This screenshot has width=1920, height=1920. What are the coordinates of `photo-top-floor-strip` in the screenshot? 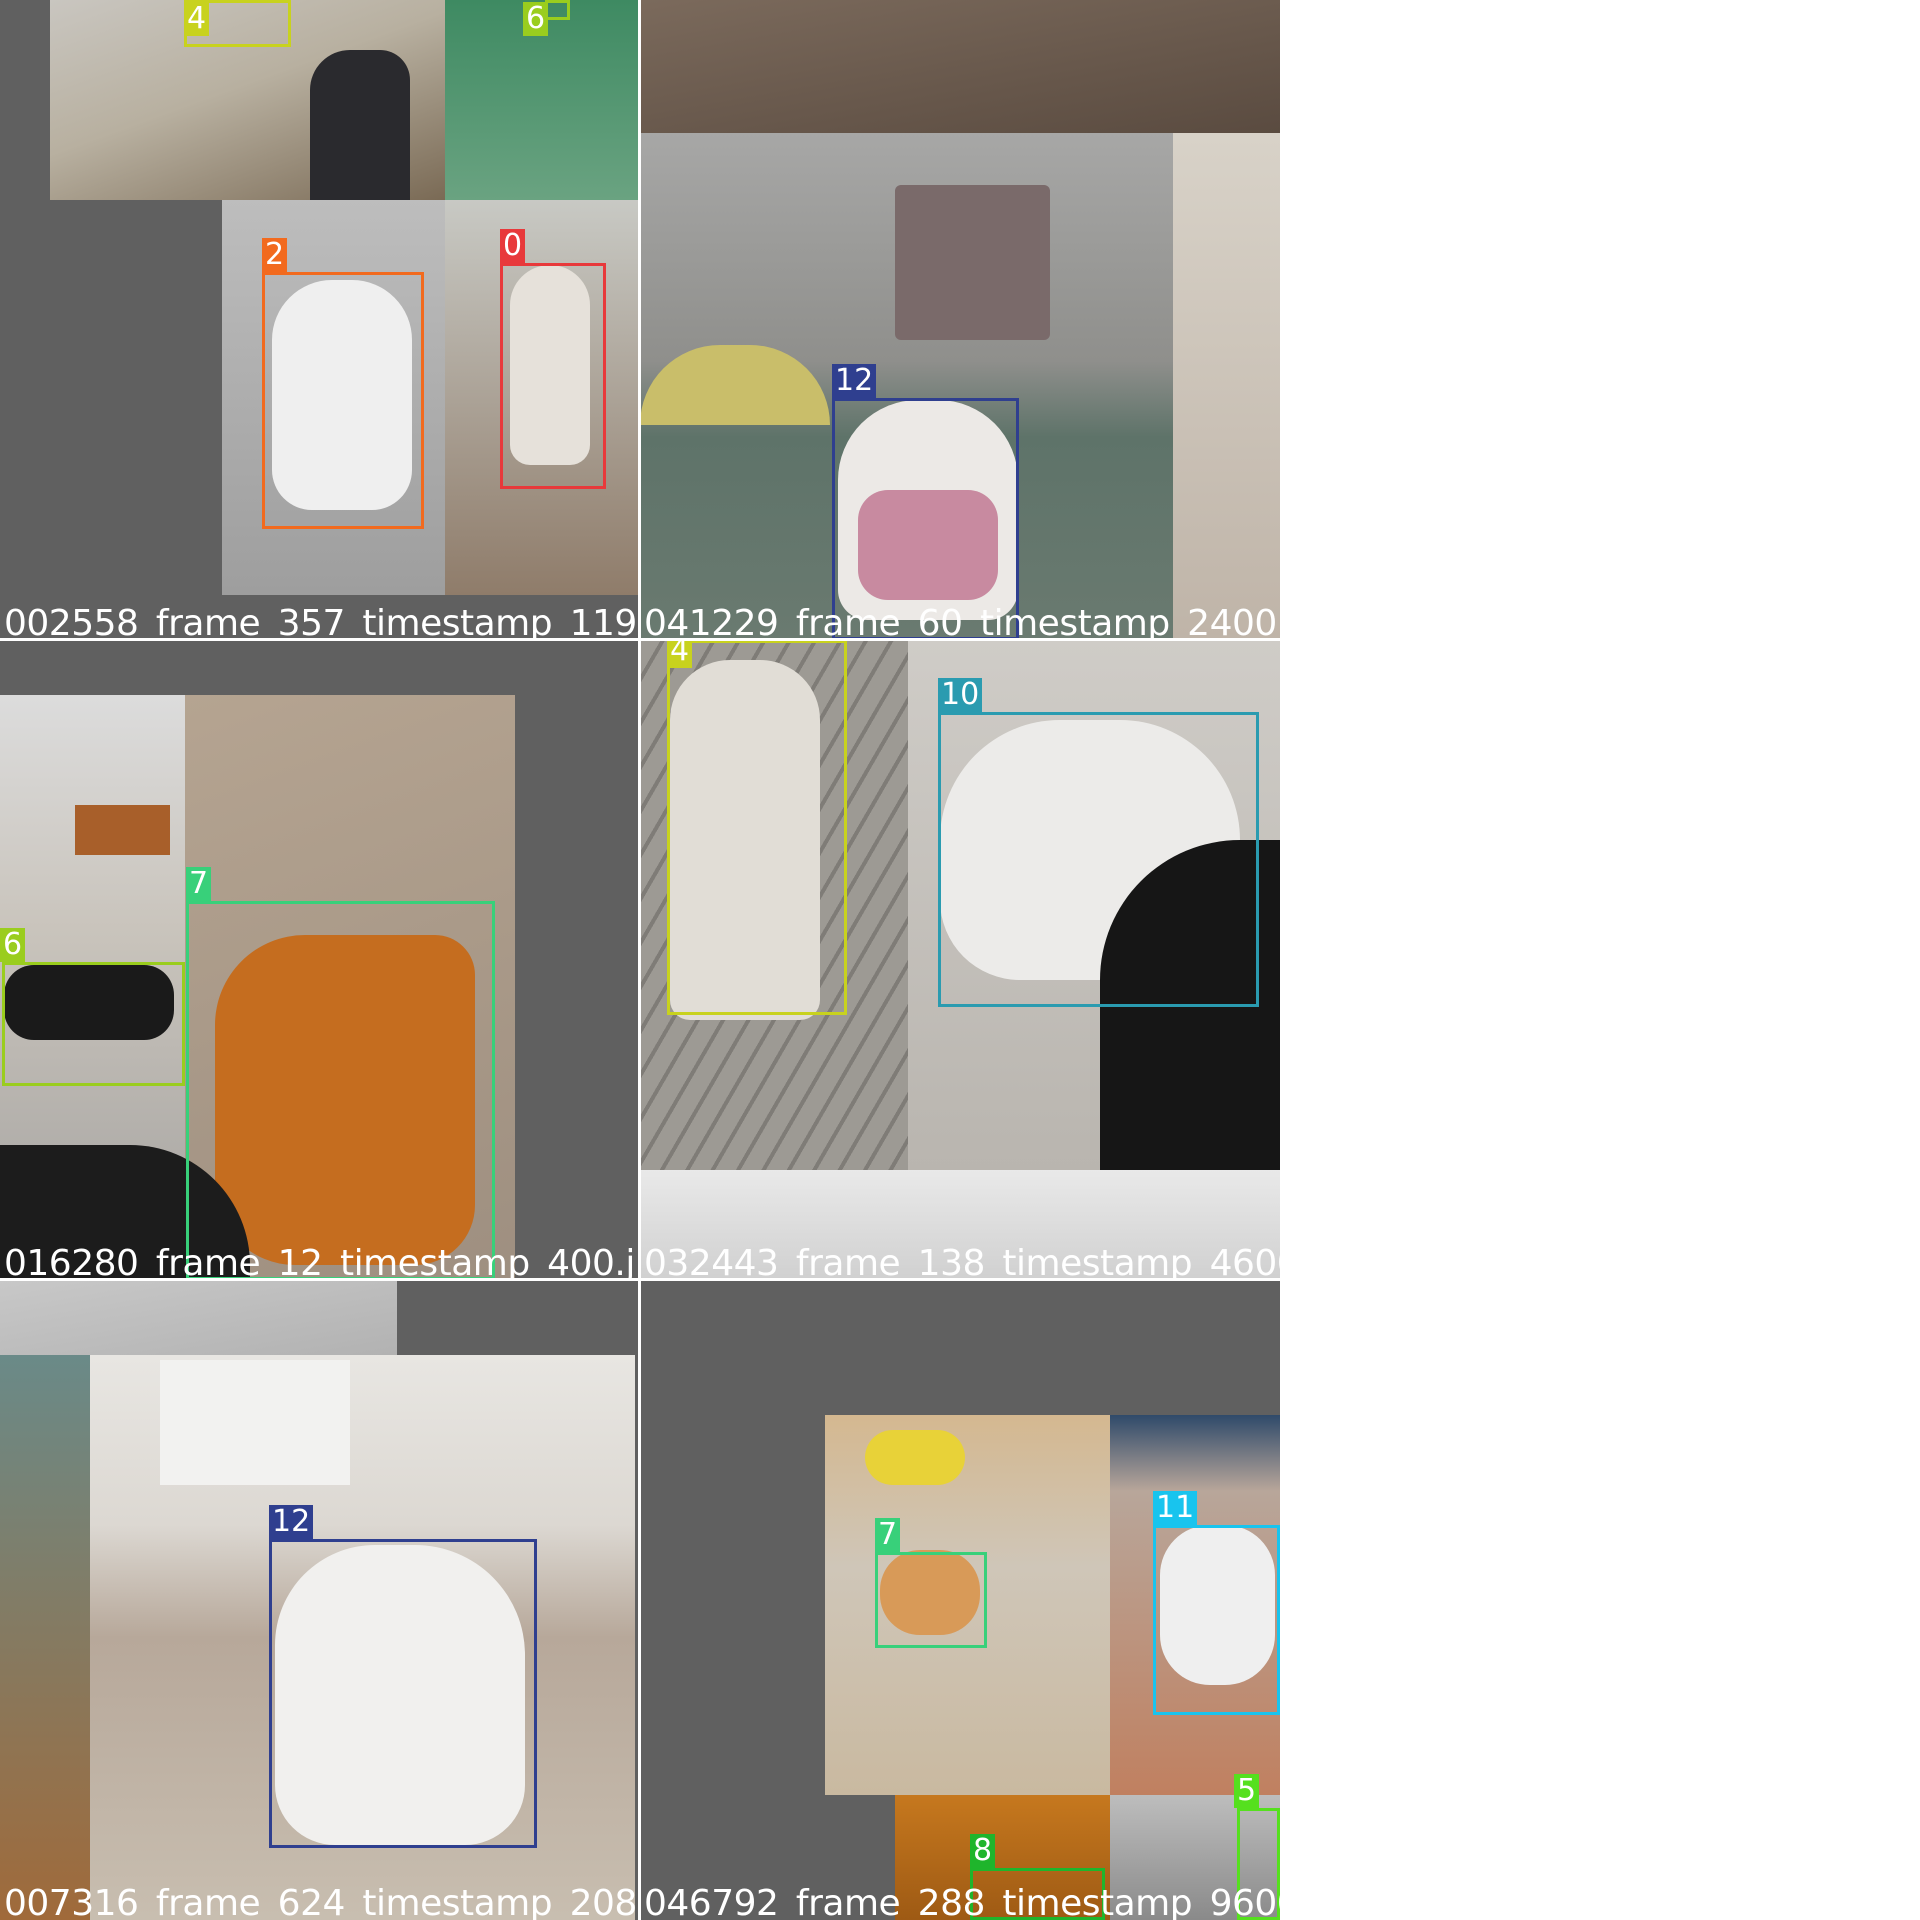 It's located at (198, 1317).